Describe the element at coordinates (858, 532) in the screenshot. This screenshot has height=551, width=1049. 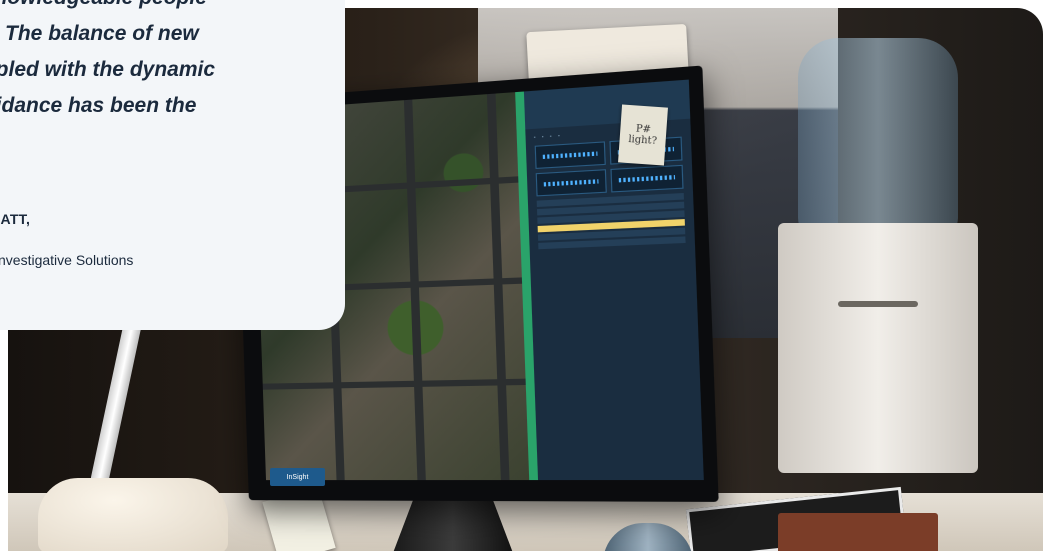
I see `book` at that location.